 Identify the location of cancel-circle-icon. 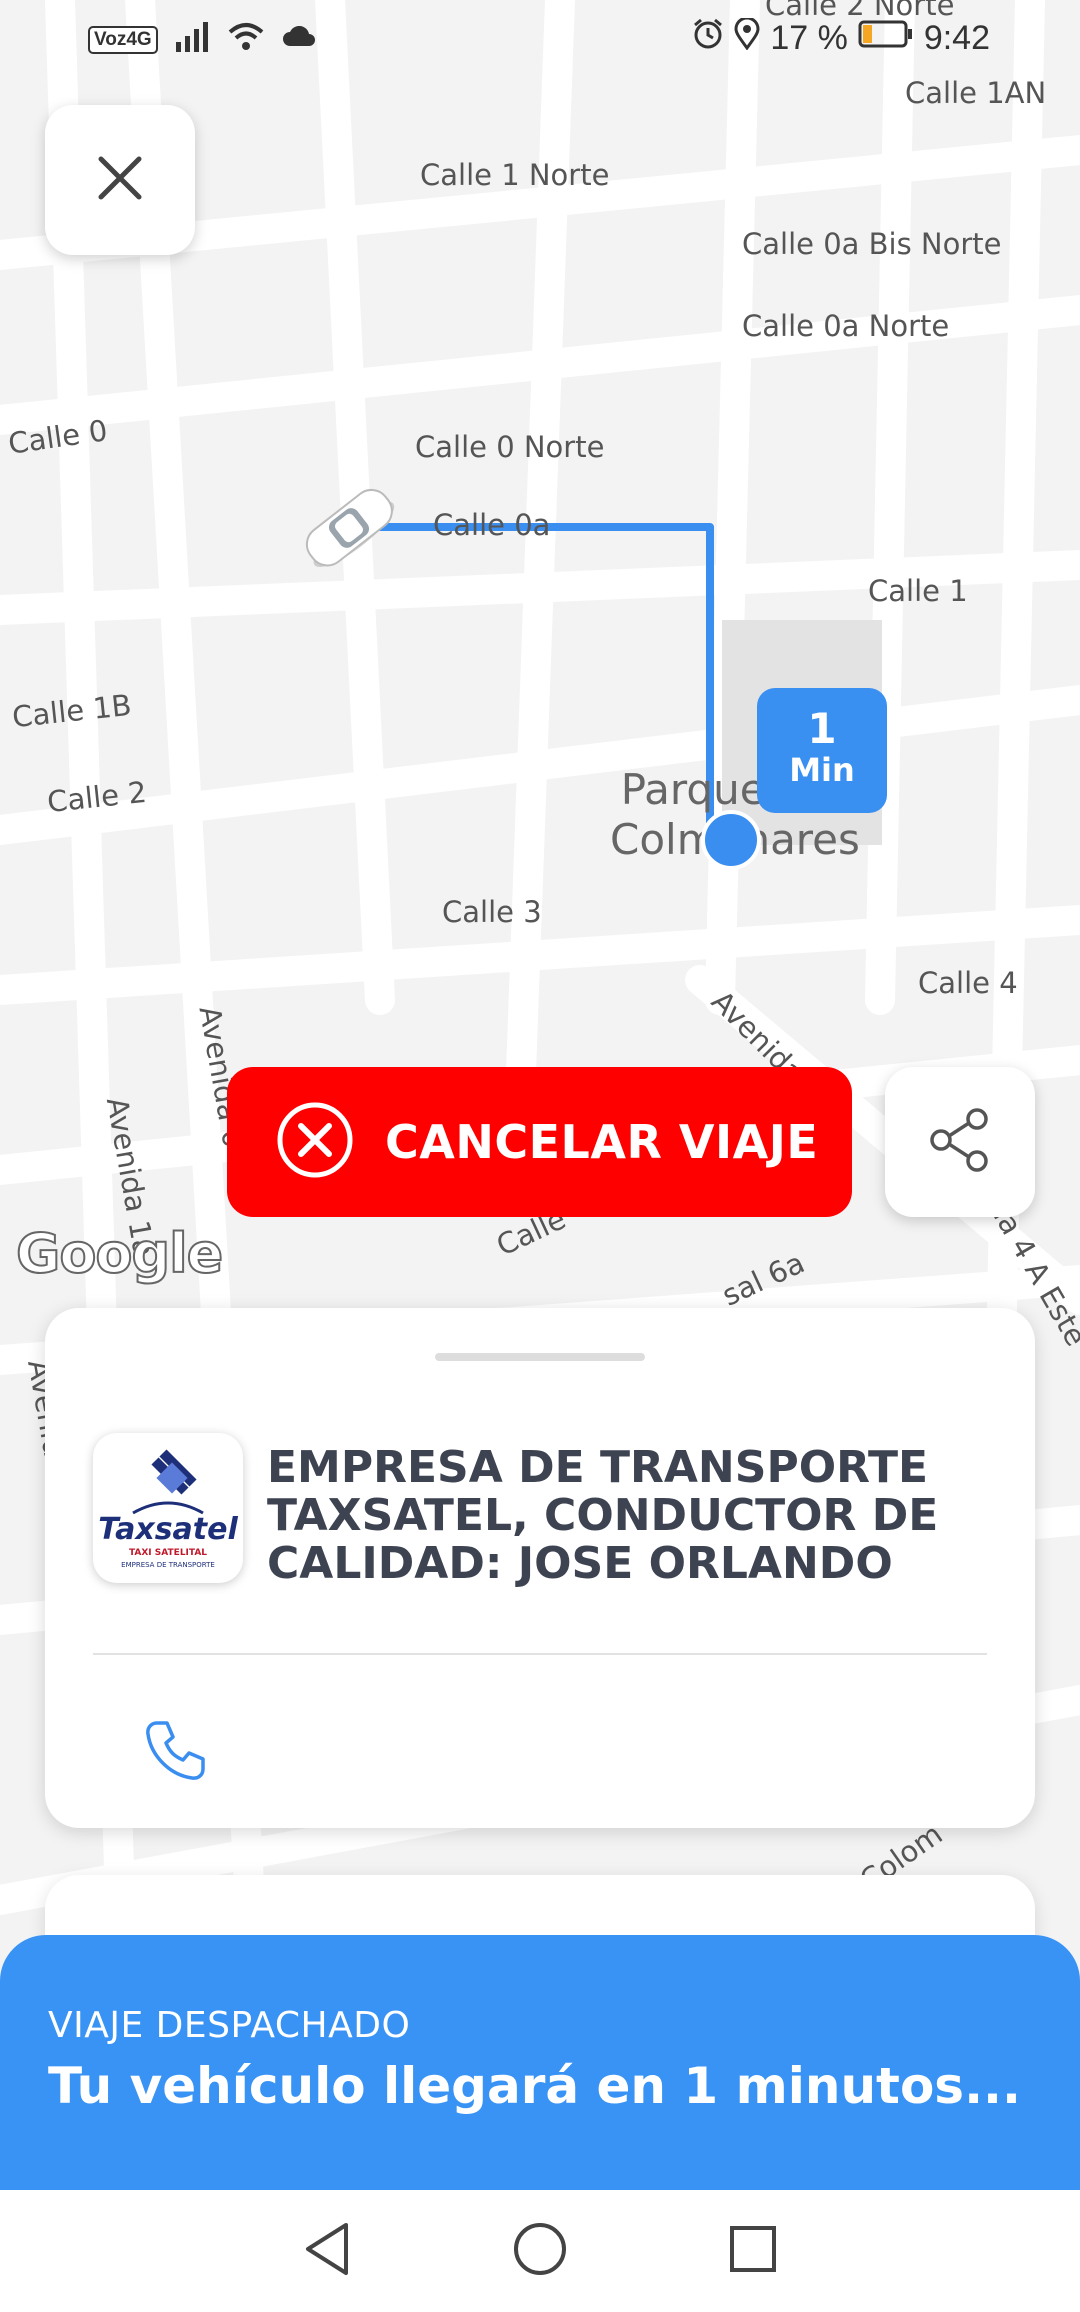
(315, 1142).